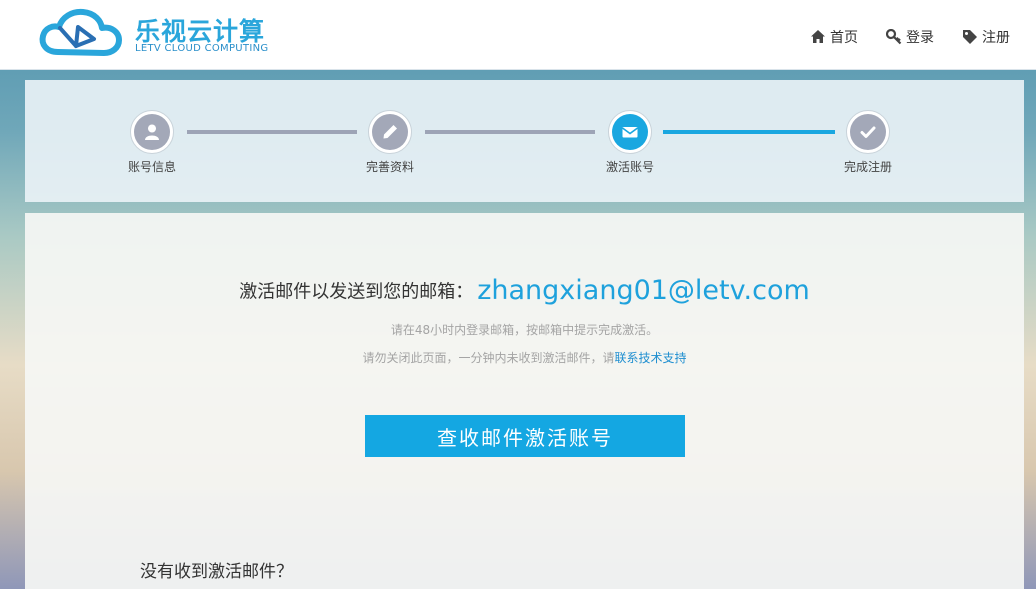 This screenshot has height=589, width=1036. What do you see at coordinates (651, 358) in the screenshot?
I see `contact-support-link: 联系技术支持` at bounding box center [651, 358].